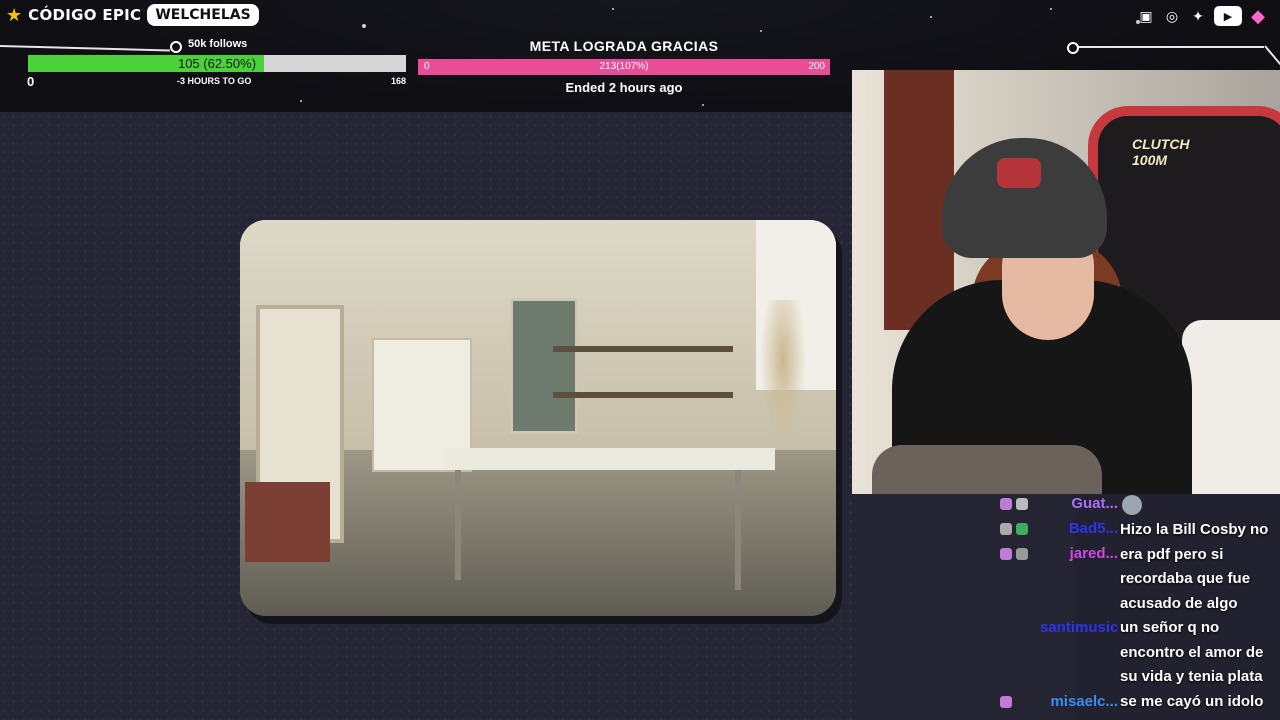  What do you see at coordinates (1198, 16) in the screenshot?
I see `twitter-icon: ✦` at bounding box center [1198, 16].